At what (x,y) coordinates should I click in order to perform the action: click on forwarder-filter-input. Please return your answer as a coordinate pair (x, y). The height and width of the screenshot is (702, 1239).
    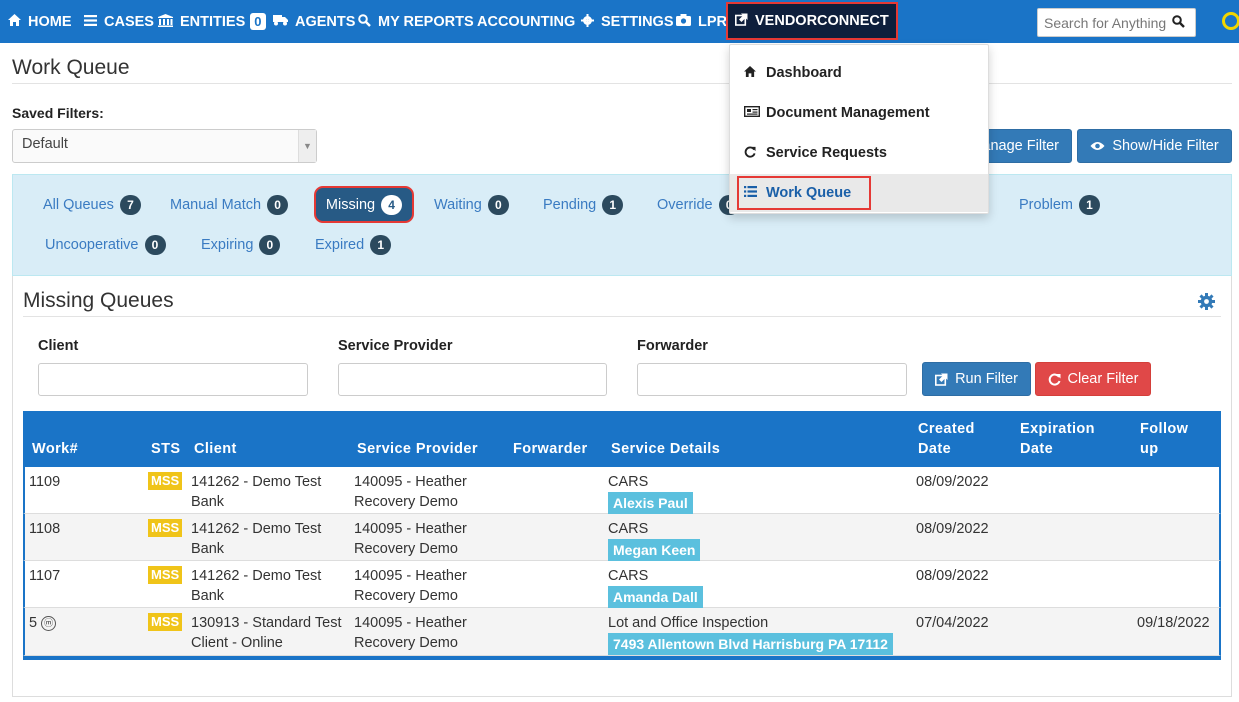
    Looking at the image, I should click on (772, 379).